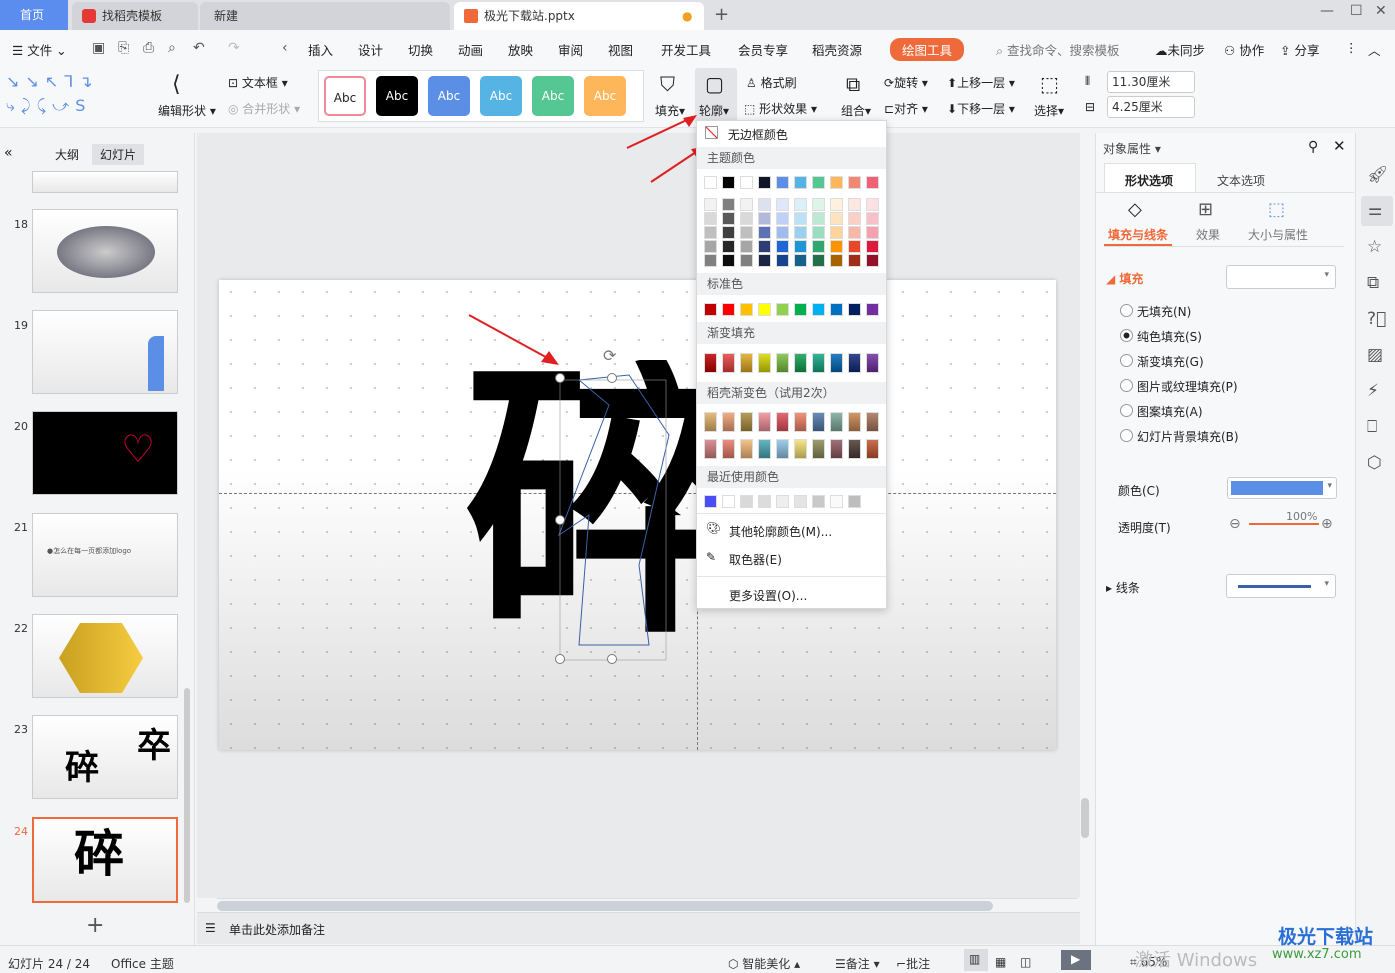 The height and width of the screenshot is (973, 1395). What do you see at coordinates (638, 928) in the screenshot?
I see `notes-area: ☰ 单击此处添加备注` at bounding box center [638, 928].